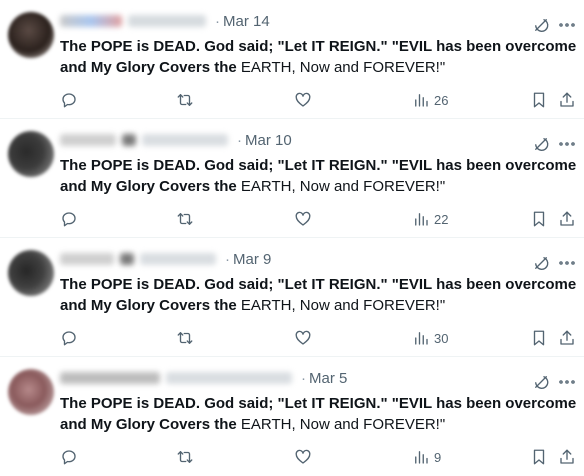 The width and height of the screenshot is (584, 476). I want to click on tweet-date: Mar 10, so click(268, 140).